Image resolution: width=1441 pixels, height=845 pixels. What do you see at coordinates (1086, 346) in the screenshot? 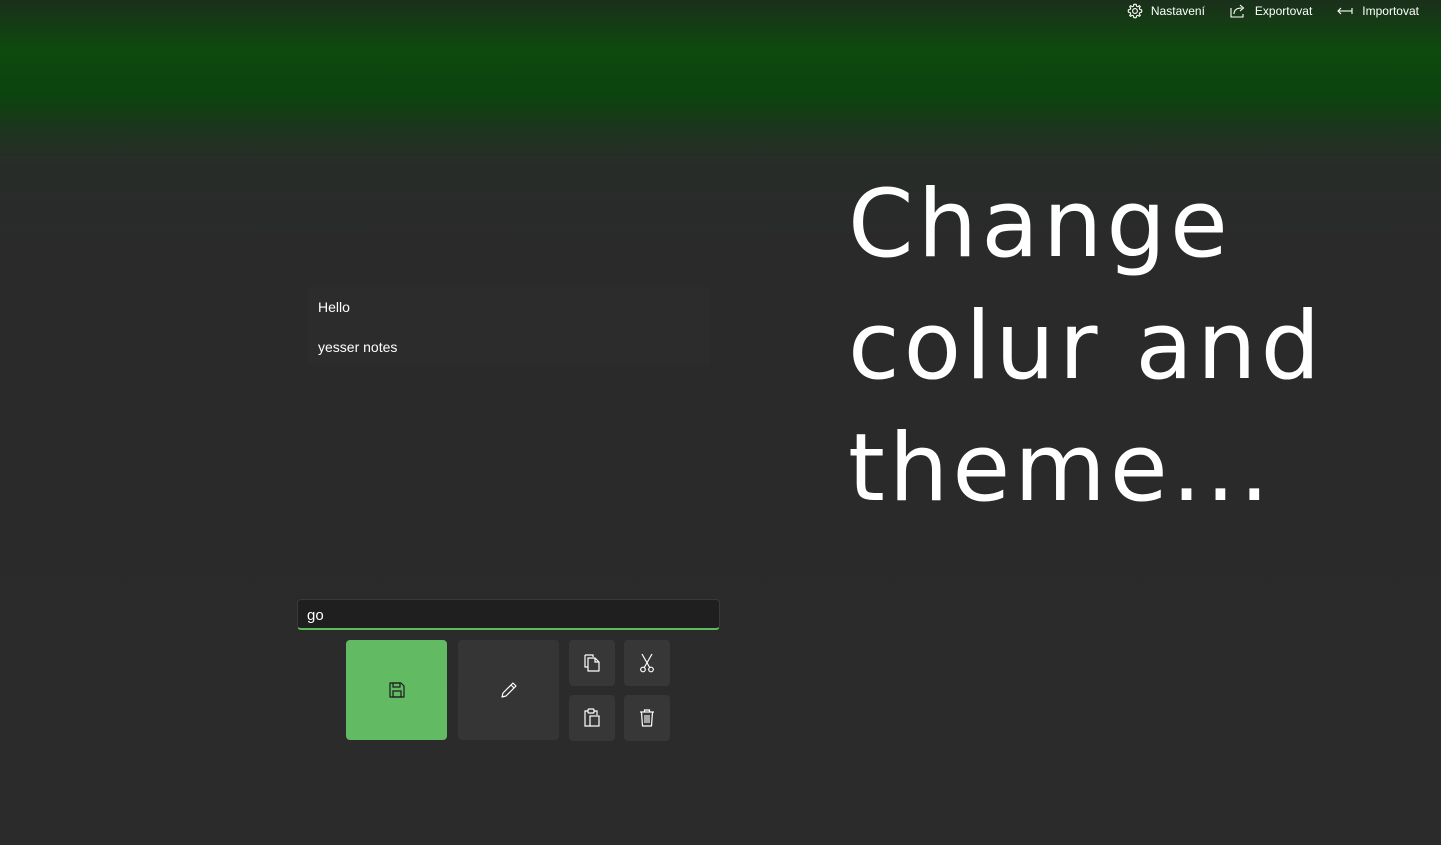
I see `preview-line: colur and` at bounding box center [1086, 346].